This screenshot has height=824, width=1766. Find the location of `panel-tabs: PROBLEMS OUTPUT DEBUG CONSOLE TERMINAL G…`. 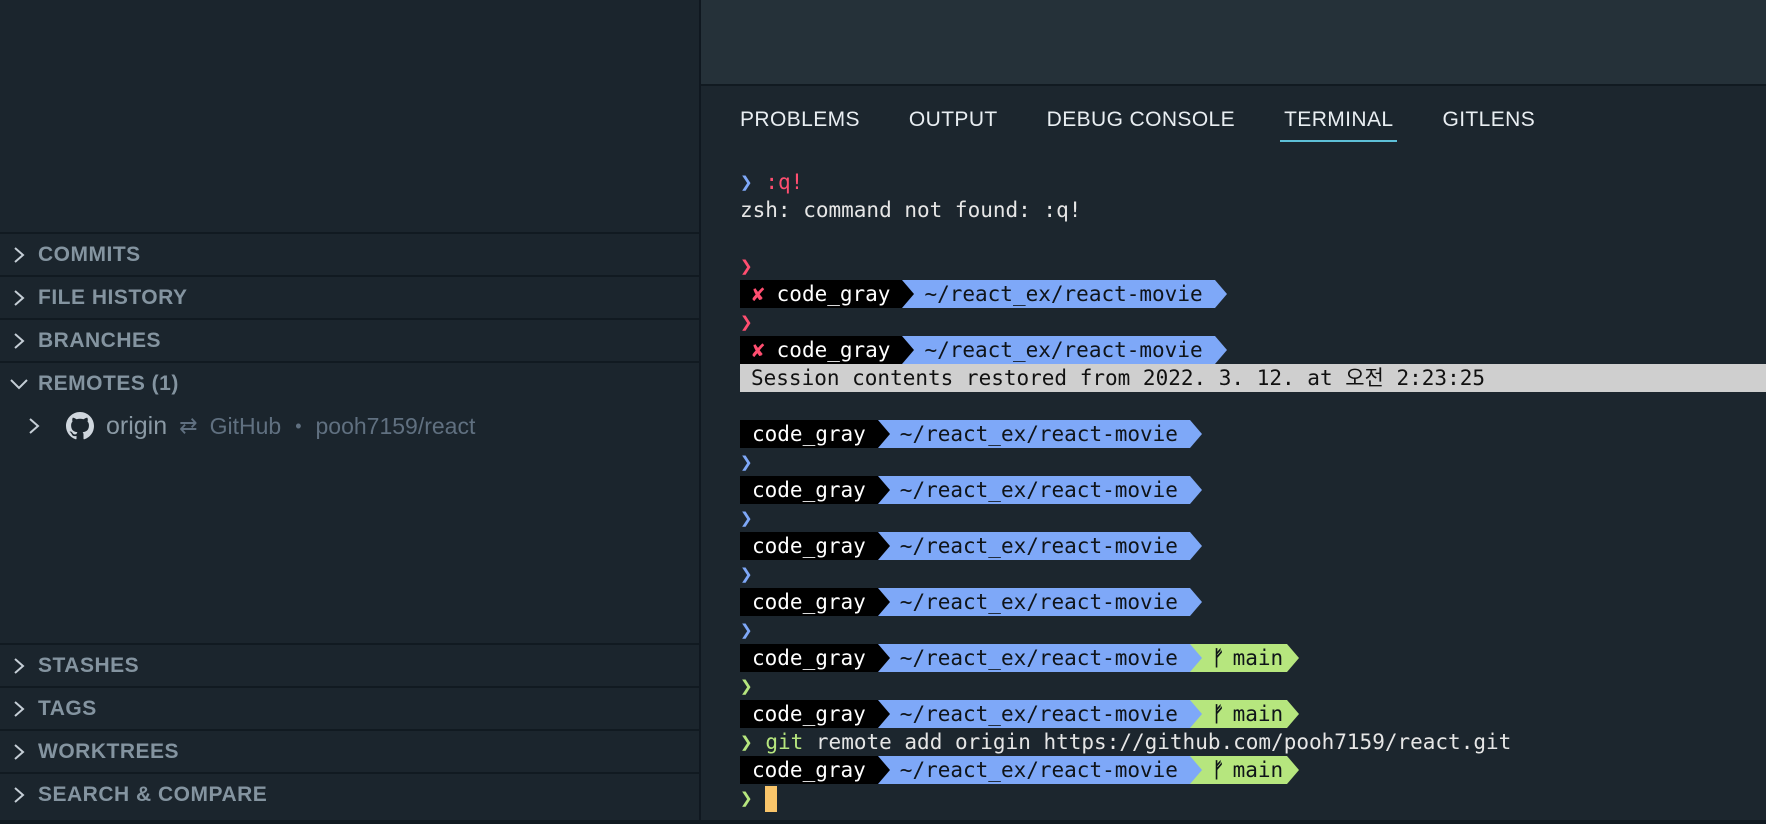

panel-tabs: PROBLEMS OUTPUT DEBUG CONSOLE TERMINAL G… is located at coordinates (1162, 125).